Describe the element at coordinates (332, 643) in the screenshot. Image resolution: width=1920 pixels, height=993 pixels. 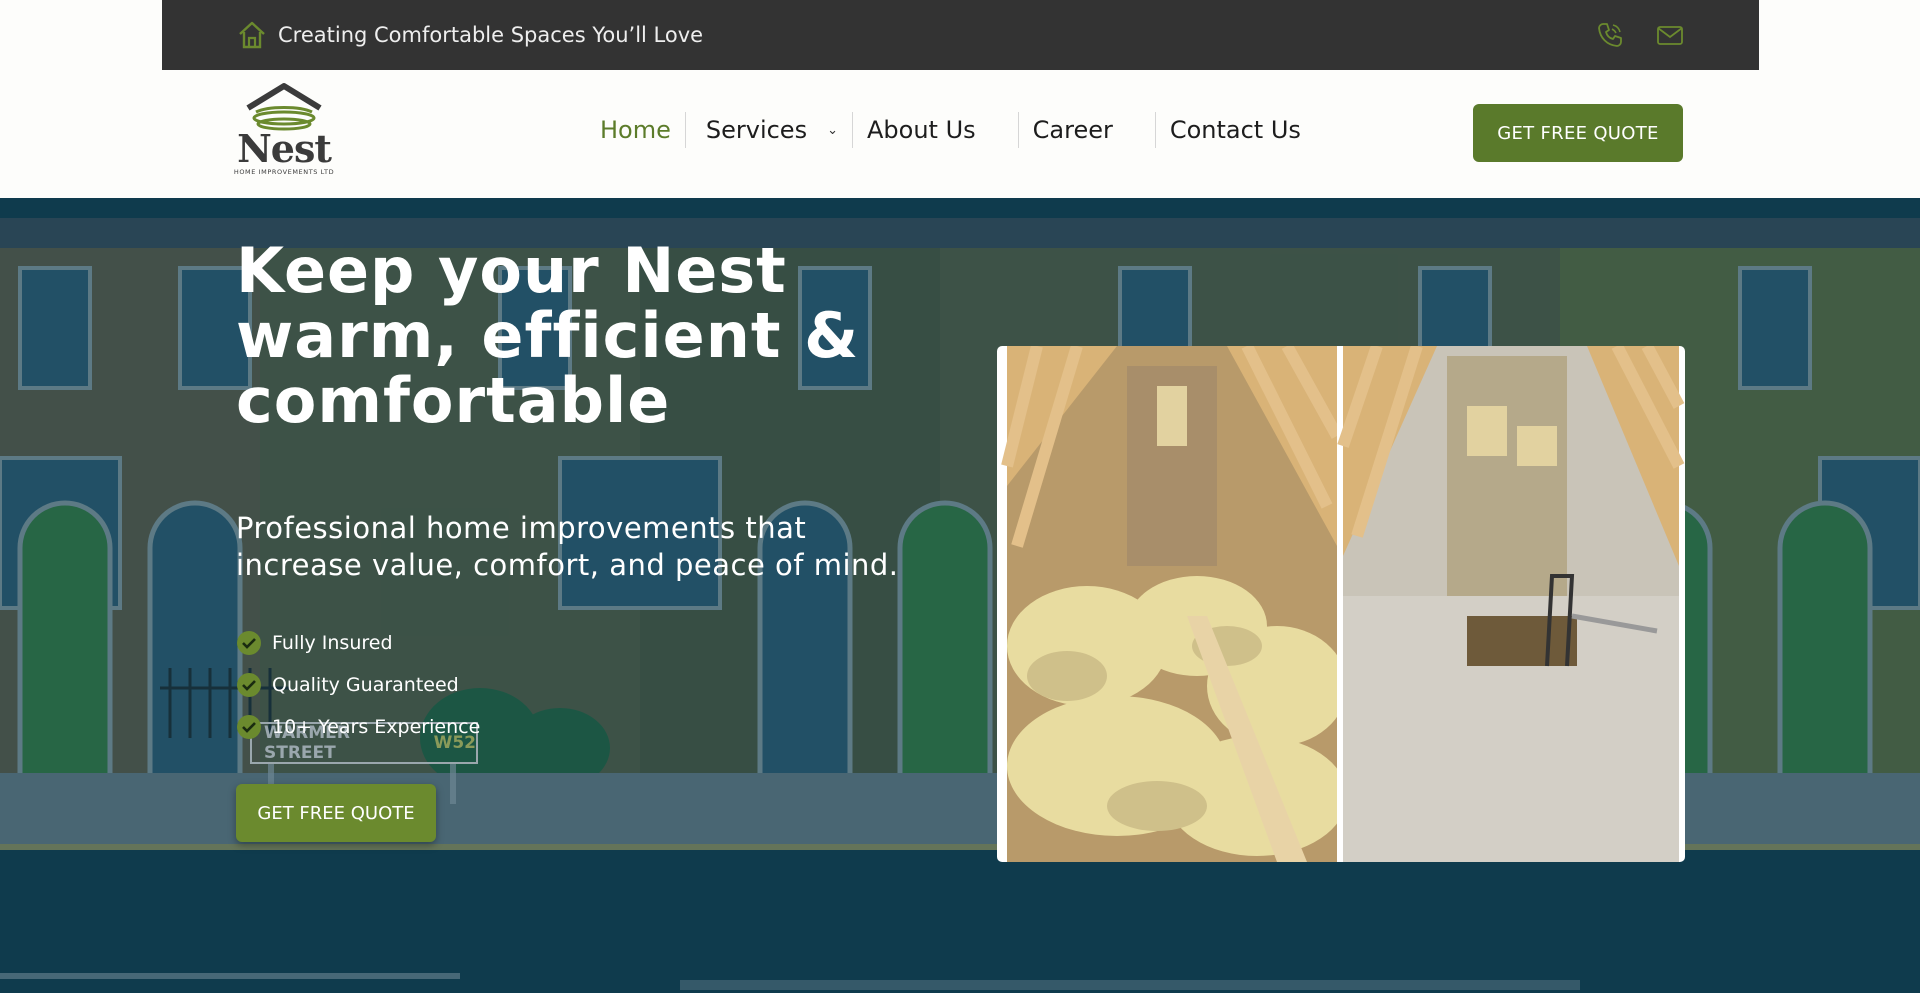
I see `feature-label: Fully Insured` at that location.